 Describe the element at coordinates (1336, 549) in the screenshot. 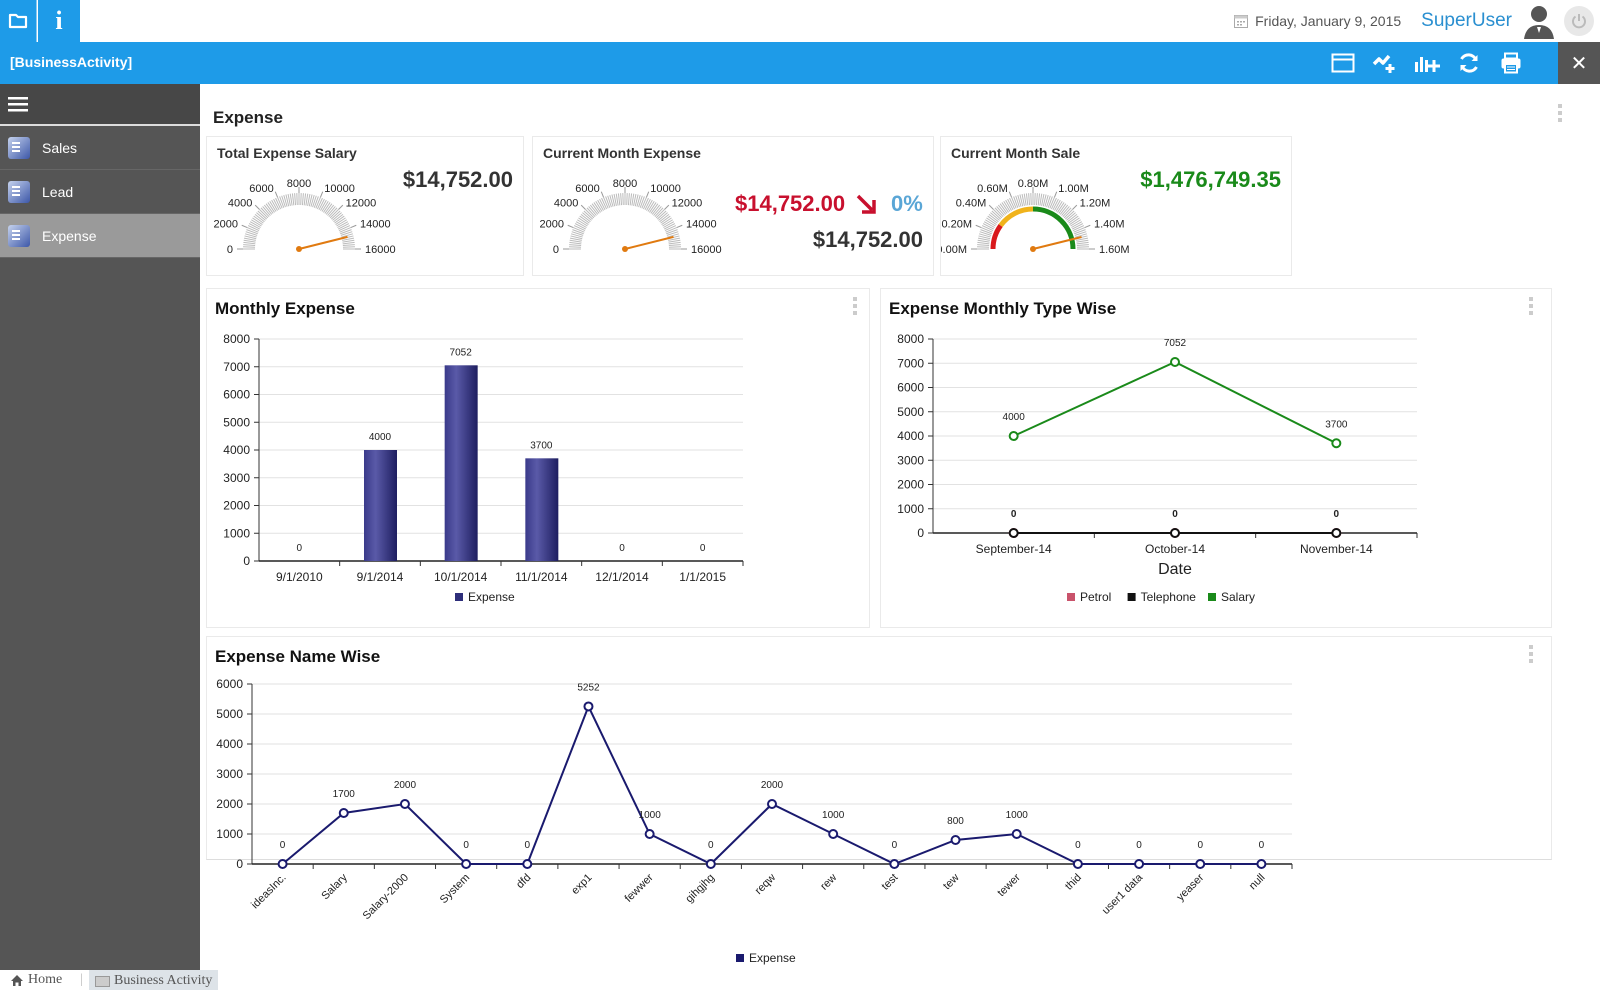

I see `x-tick-label: November-14` at that location.